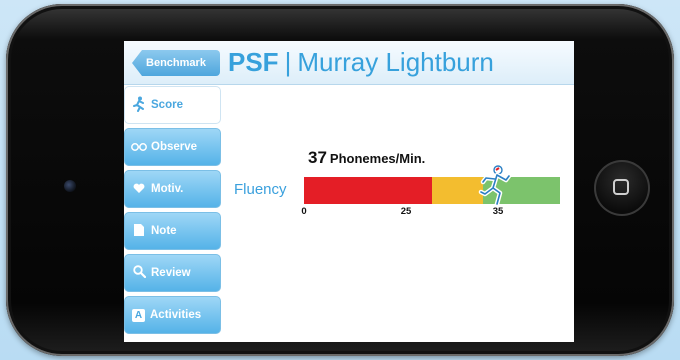 This screenshot has width=680, height=360. Describe the element at coordinates (139, 189) in the screenshot. I see `heart-icon` at that location.